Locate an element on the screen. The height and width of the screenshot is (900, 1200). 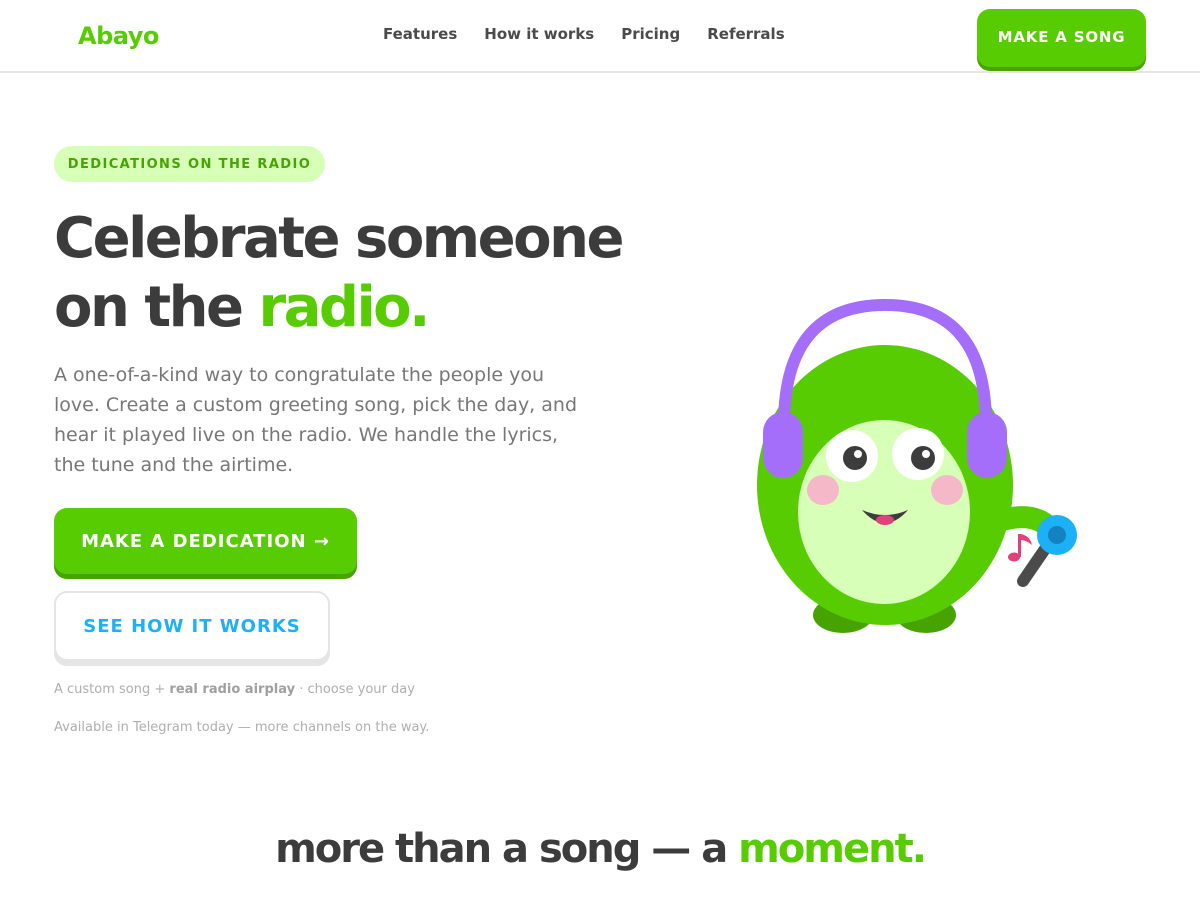
mascot-right-cheek is located at coordinates (947, 490).